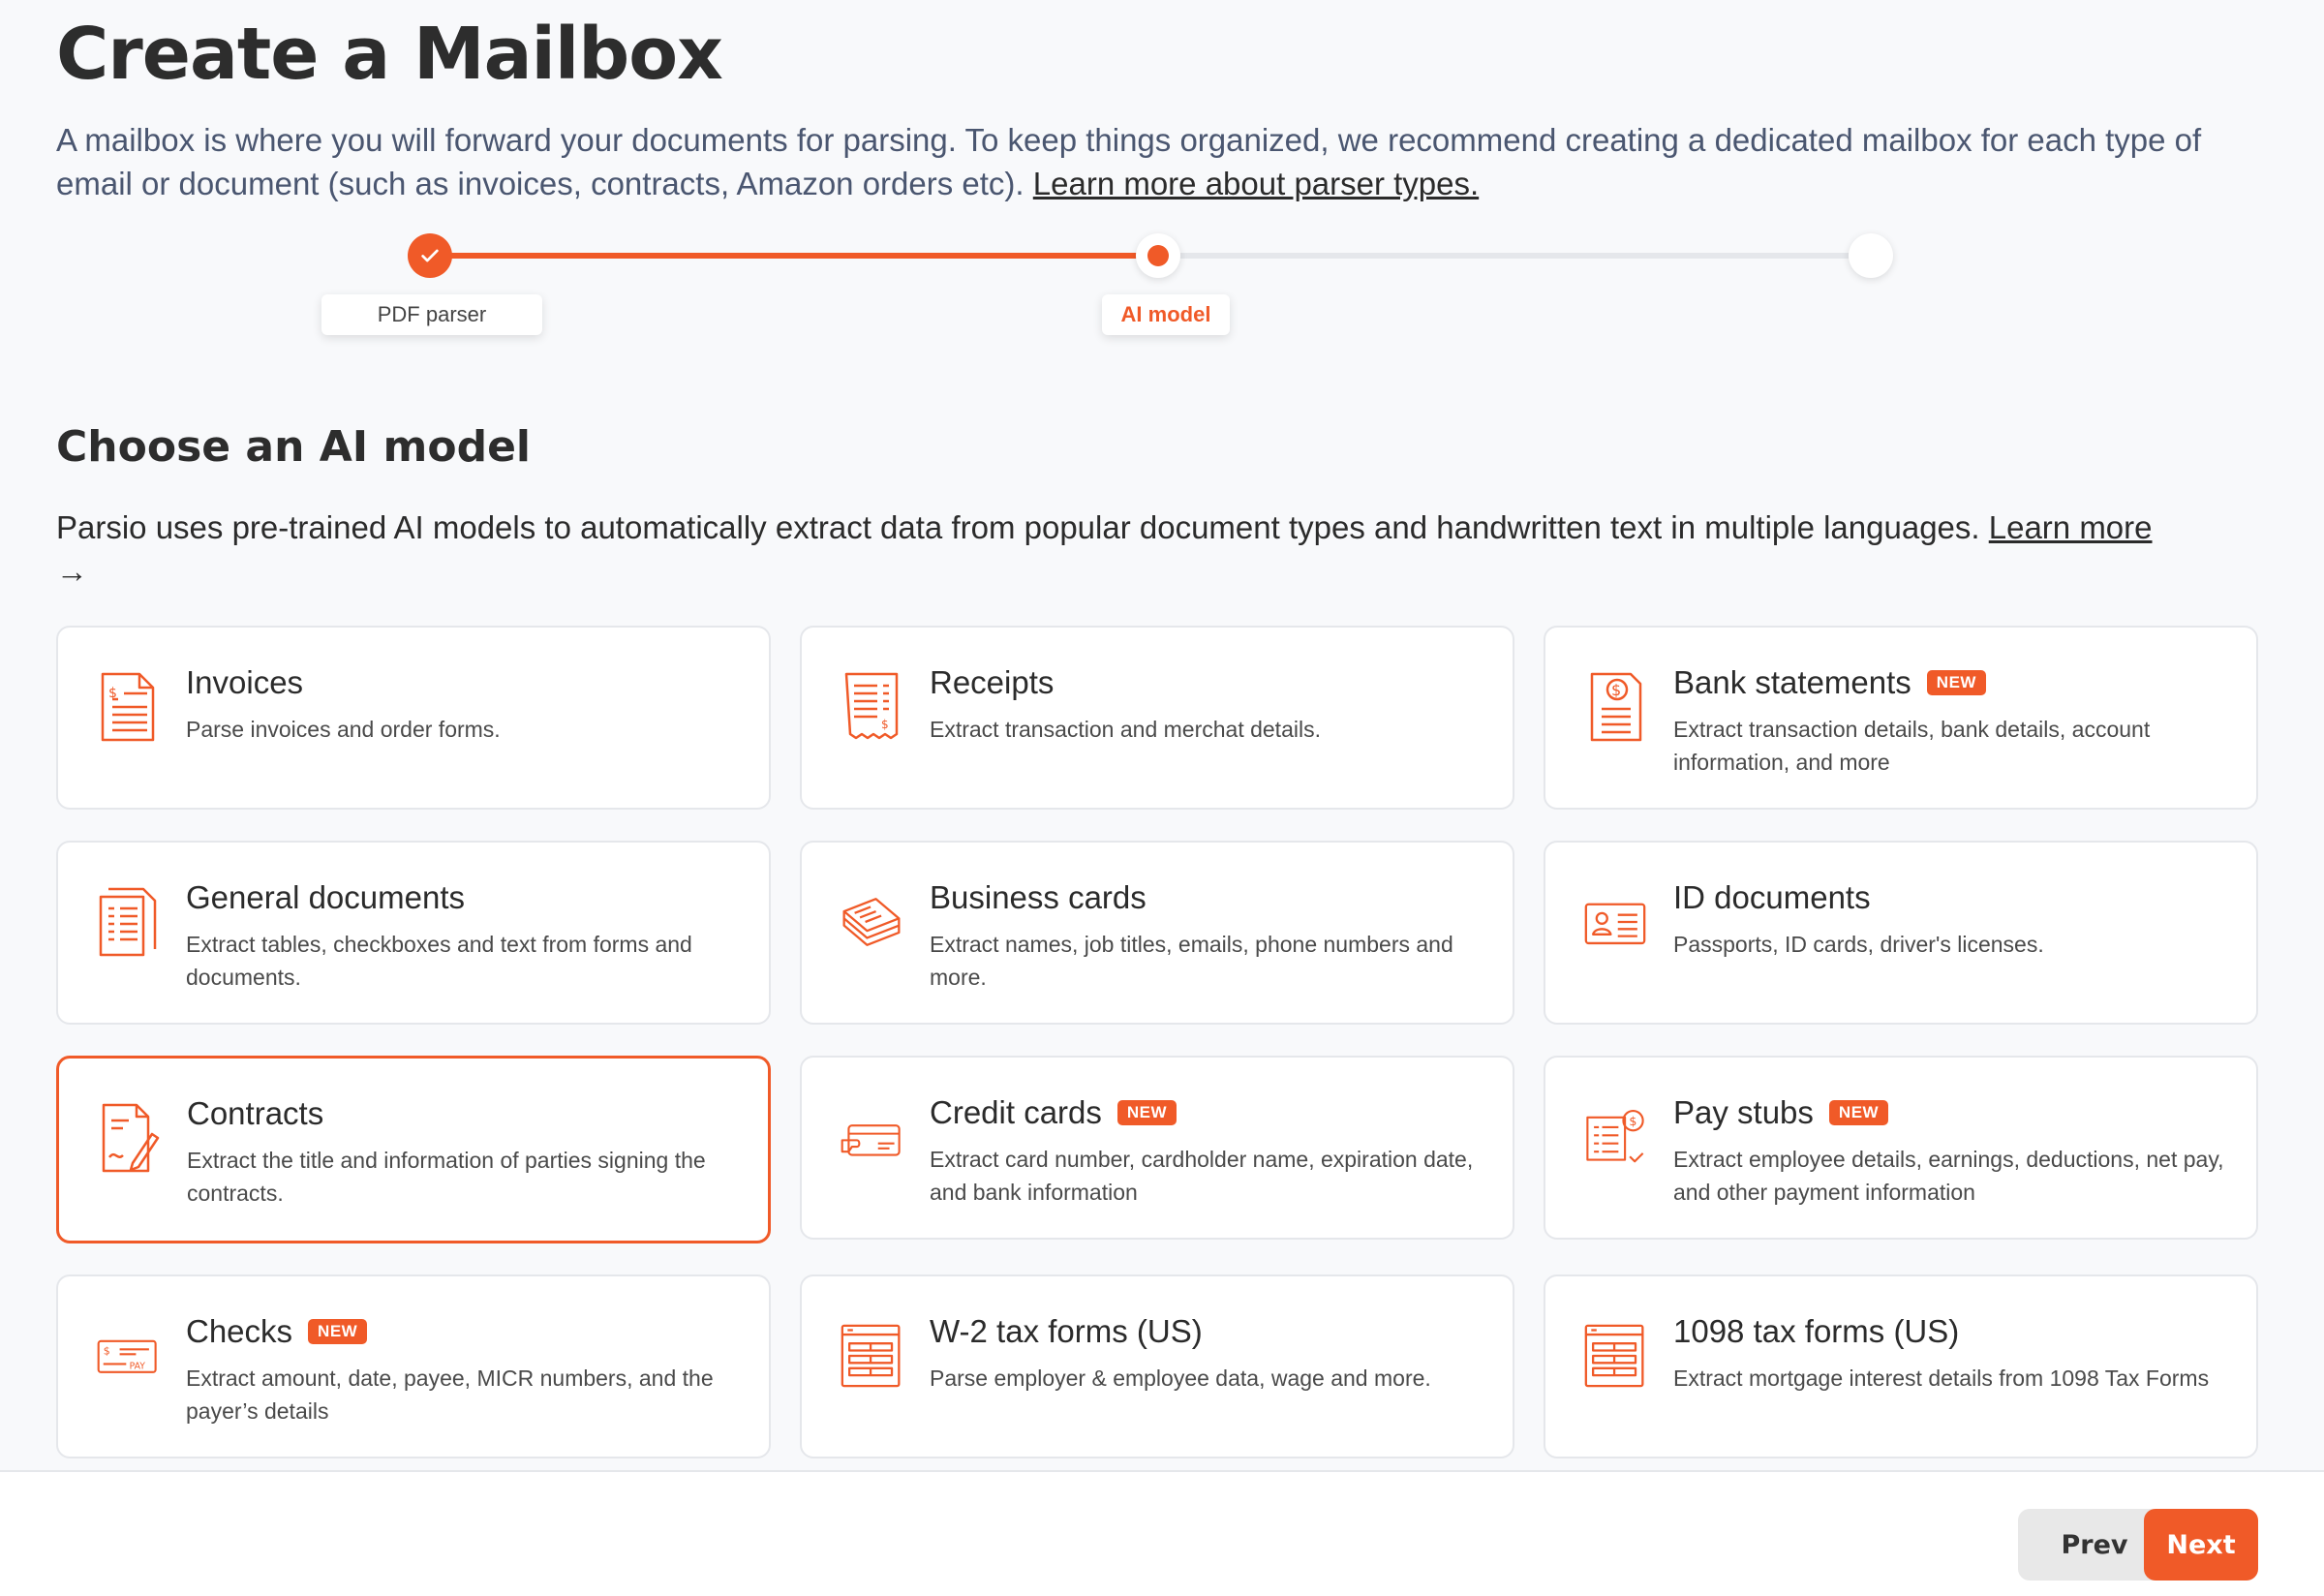 The image size is (2324, 1596). What do you see at coordinates (2201, 1545) in the screenshot?
I see `next-button: Next` at bounding box center [2201, 1545].